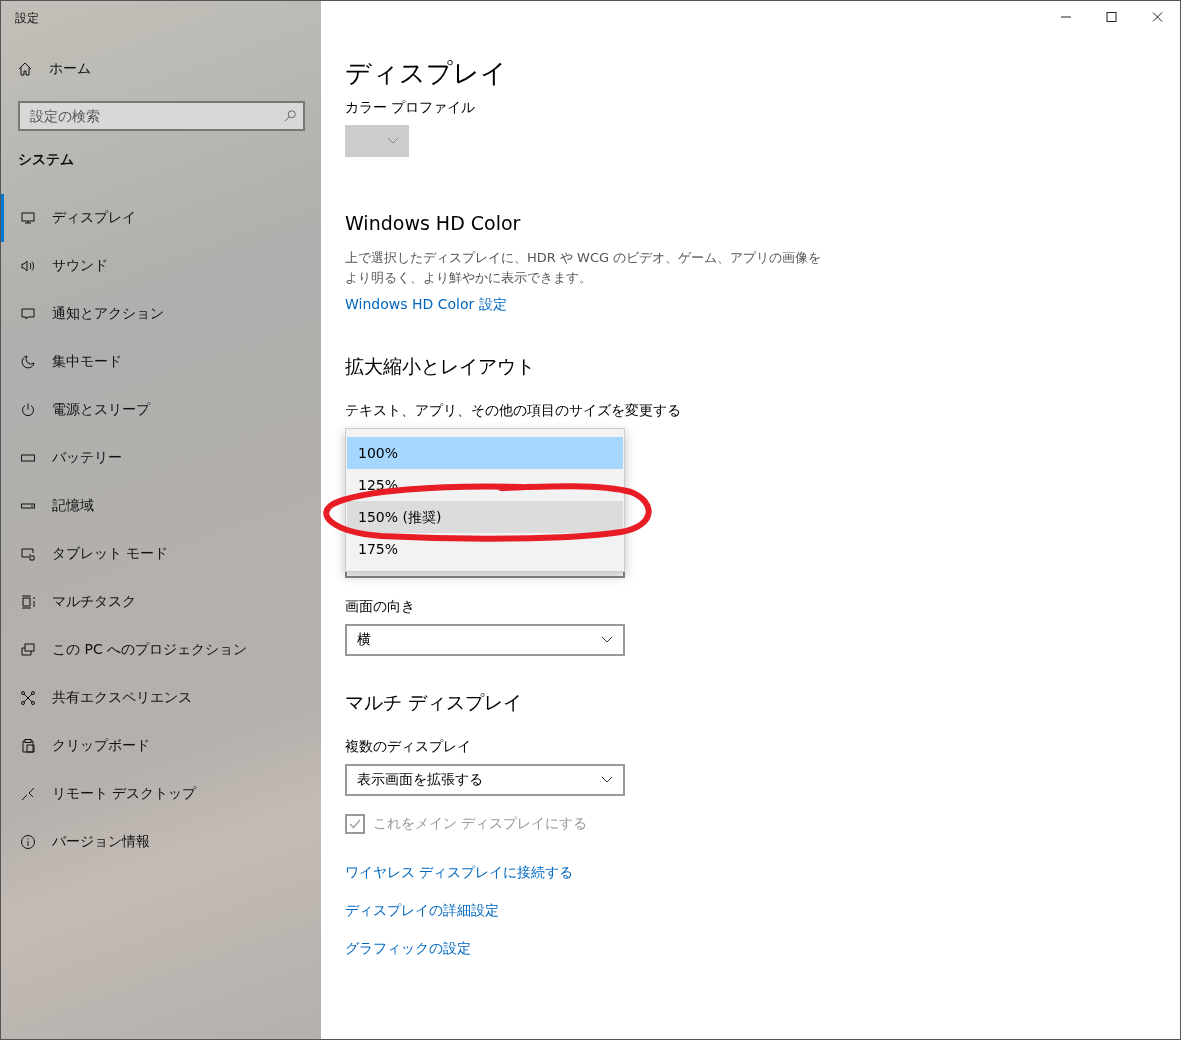 This screenshot has width=1181, height=1040. I want to click on maximize-icon, so click(1111, 17).